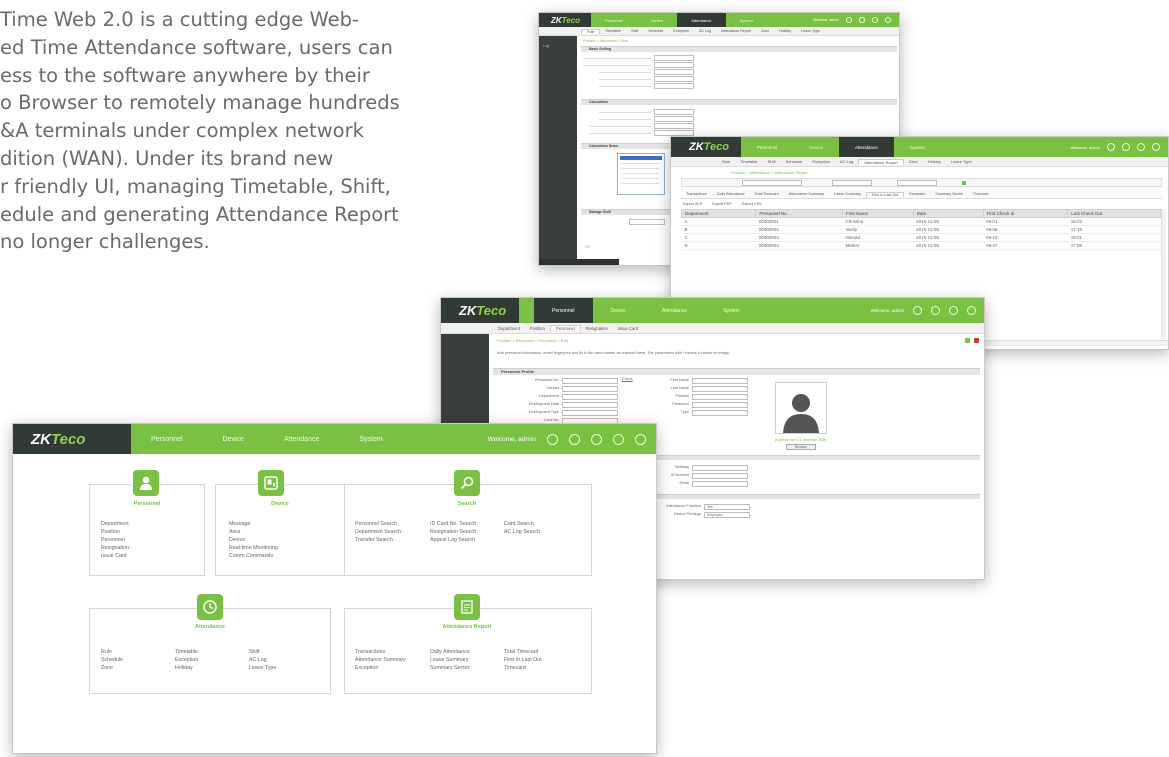 The width and height of the screenshot is (1169, 757). I want to click on card-link: First In Last Out, so click(523, 660).